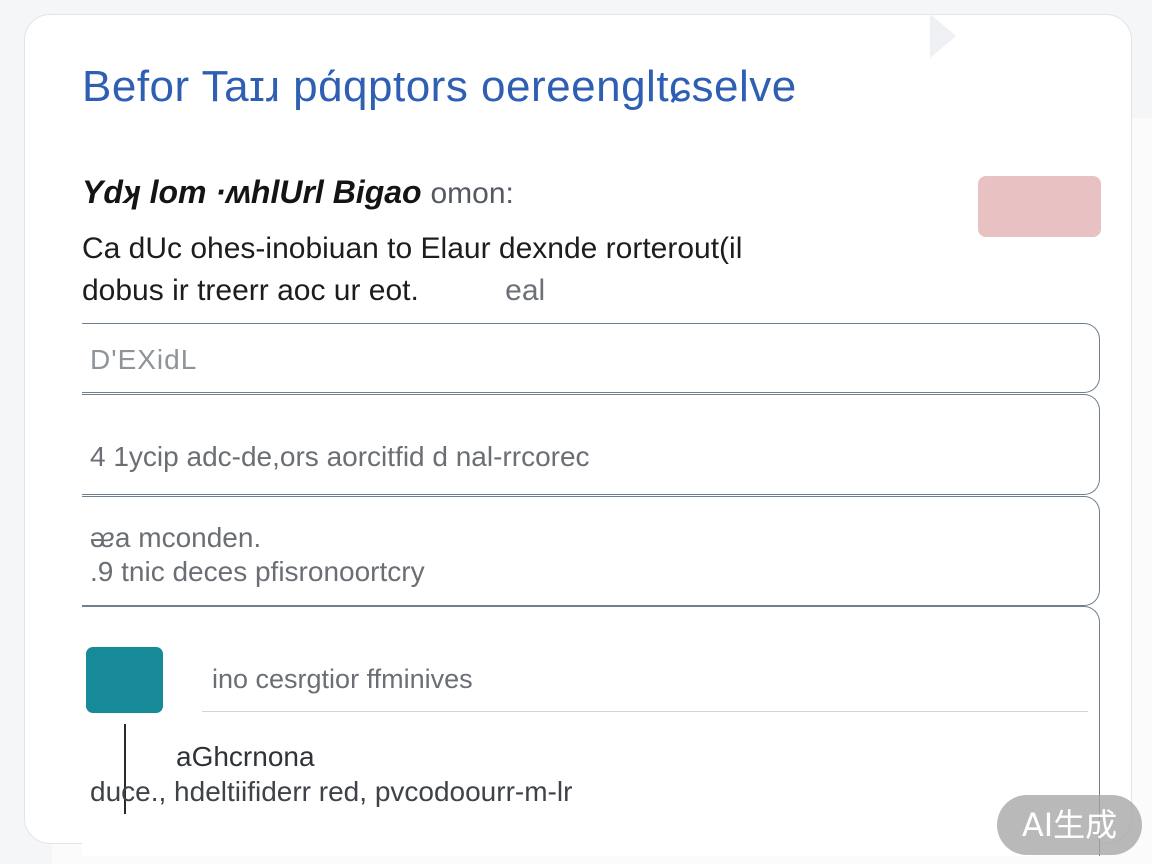 This screenshot has width=1152, height=864. Describe the element at coordinates (472, 193) in the screenshot. I see `section-heading-light: omon:` at that location.